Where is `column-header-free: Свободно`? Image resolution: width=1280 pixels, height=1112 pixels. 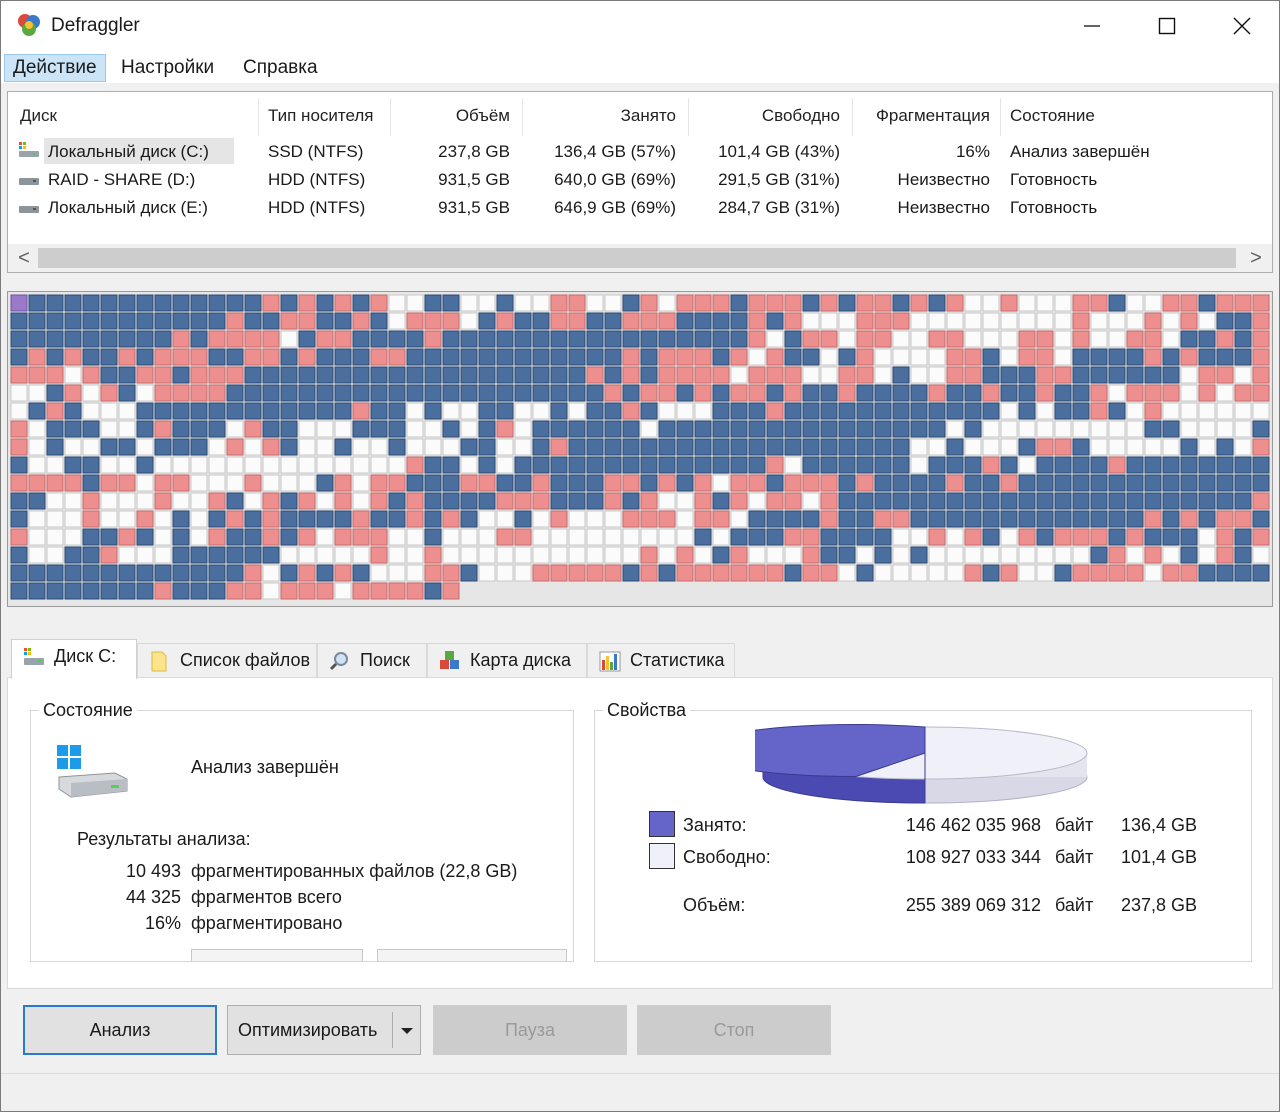 column-header-free: Свободно is located at coordinates (801, 116).